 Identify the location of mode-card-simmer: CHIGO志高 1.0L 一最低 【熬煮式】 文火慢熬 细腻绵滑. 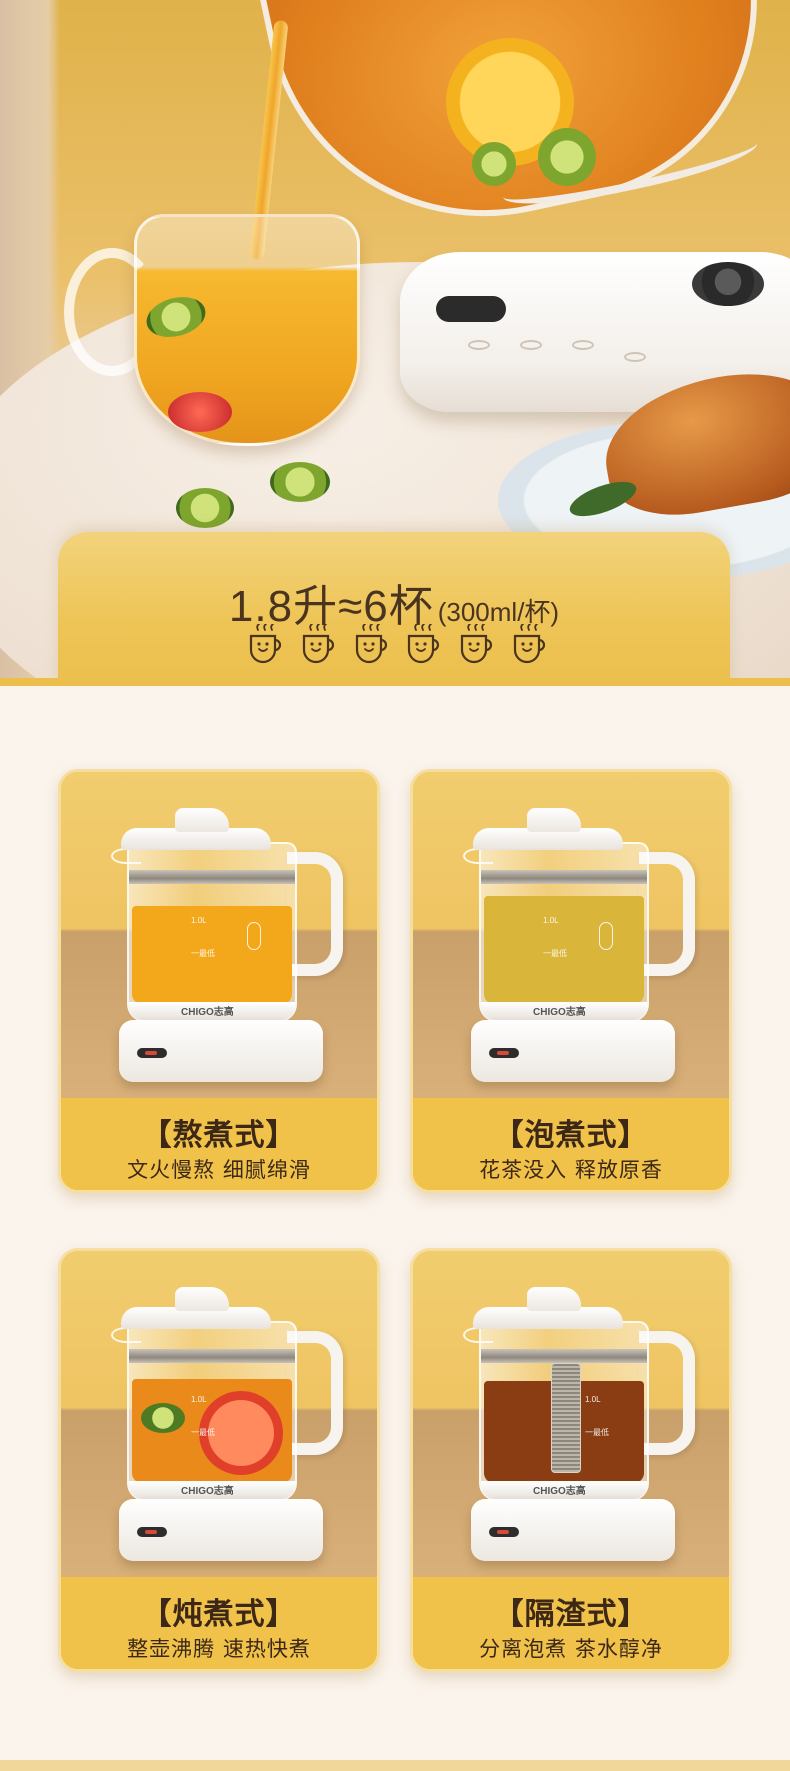
(219, 981).